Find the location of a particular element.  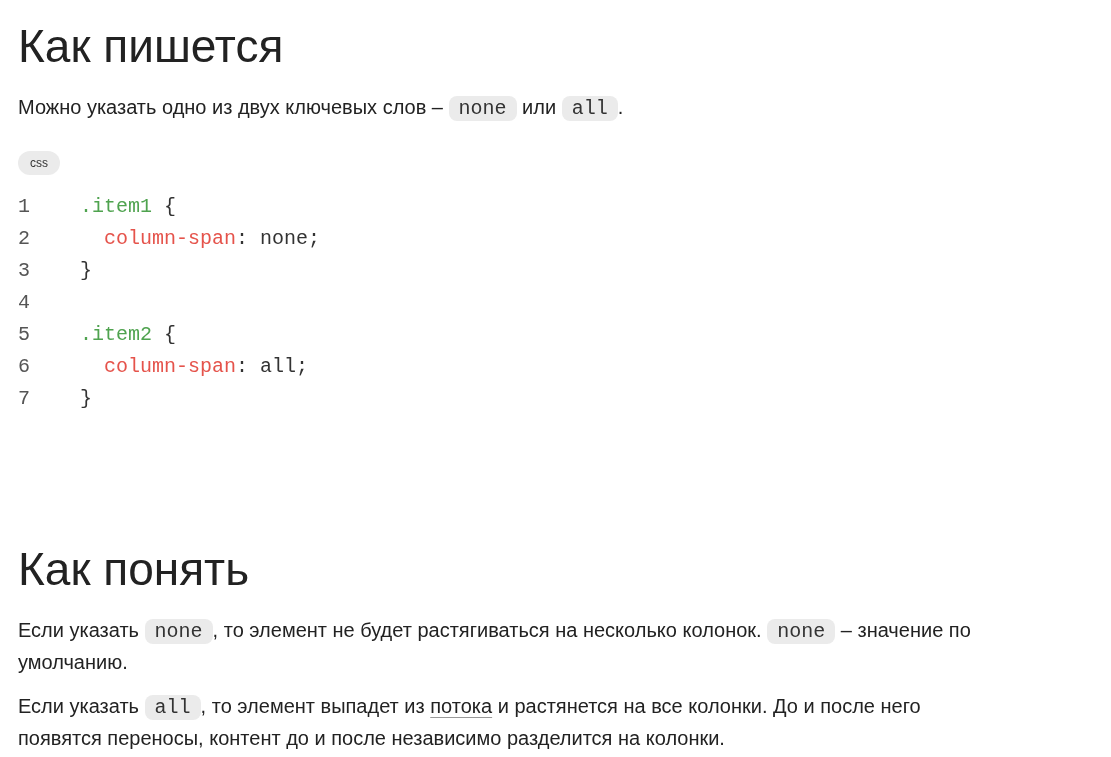

paragraph: Если указать none , то элемент не будет растягиваться на несколько колонок. none – значение по умолчанию. is located at coordinates (495, 646).